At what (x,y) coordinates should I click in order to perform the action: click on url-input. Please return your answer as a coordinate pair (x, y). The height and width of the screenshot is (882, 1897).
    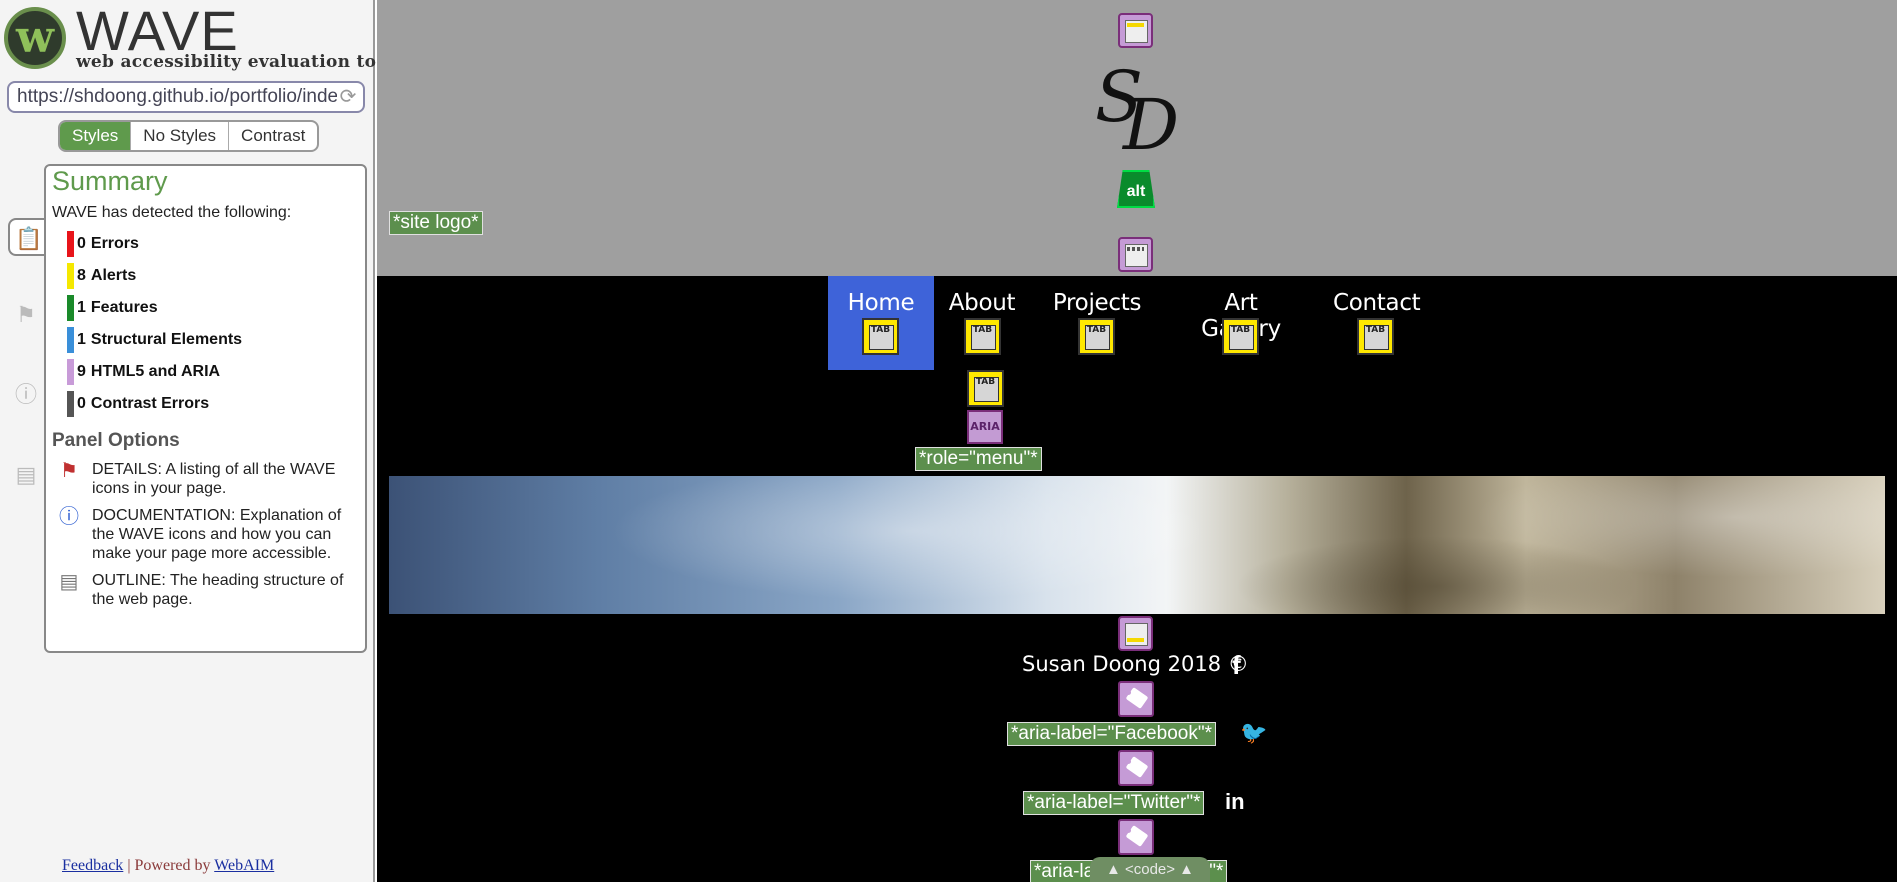
    Looking at the image, I should click on (173, 97).